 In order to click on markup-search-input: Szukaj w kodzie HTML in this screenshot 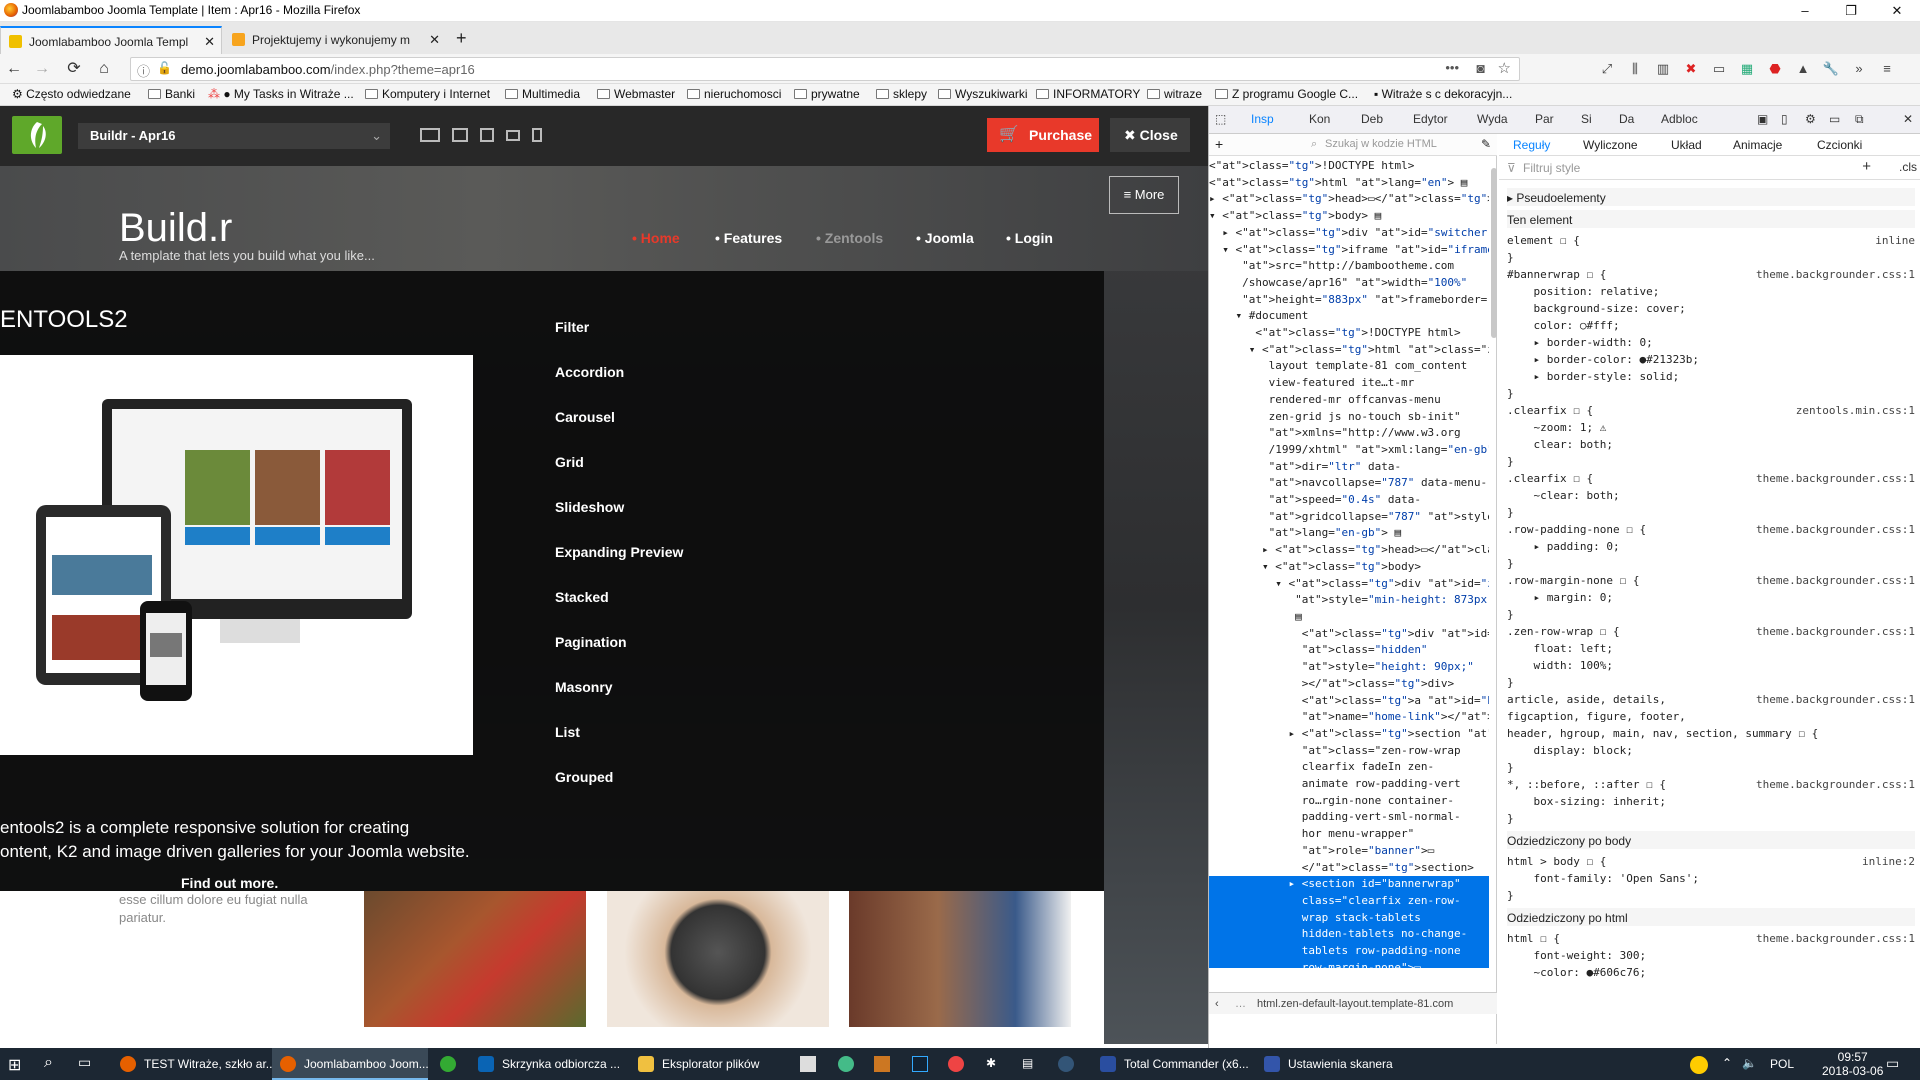, I will do `click(1381, 144)`.